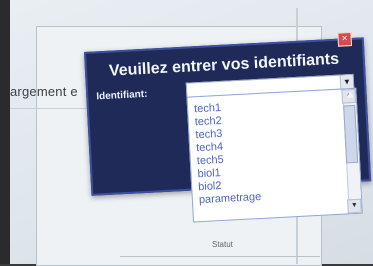 The height and width of the screenshot is (266, 373). I want to click on list-item: tech1, so click(208, 108).